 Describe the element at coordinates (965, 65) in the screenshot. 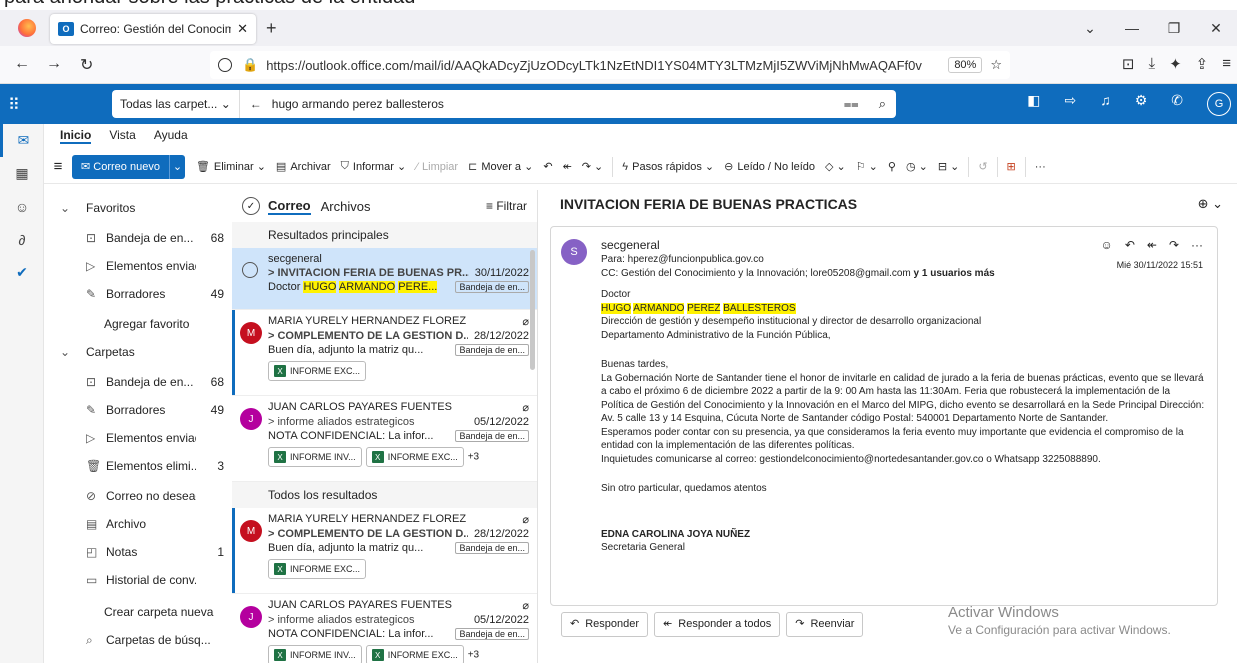

I see `zoom-level: 80%` at that location.